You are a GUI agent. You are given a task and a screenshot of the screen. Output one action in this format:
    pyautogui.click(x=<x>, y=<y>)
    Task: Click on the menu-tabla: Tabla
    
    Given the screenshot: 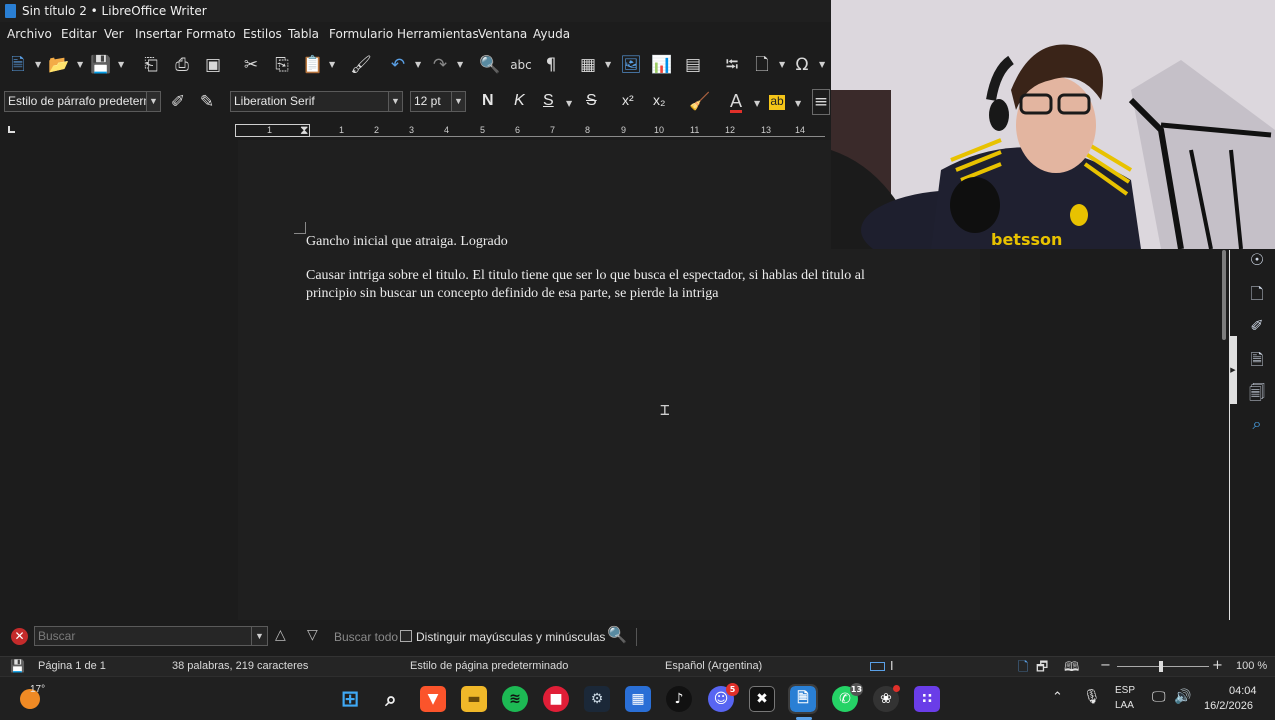 What is the action you would take?
    pyautogui.click(x=303, y=34)
    